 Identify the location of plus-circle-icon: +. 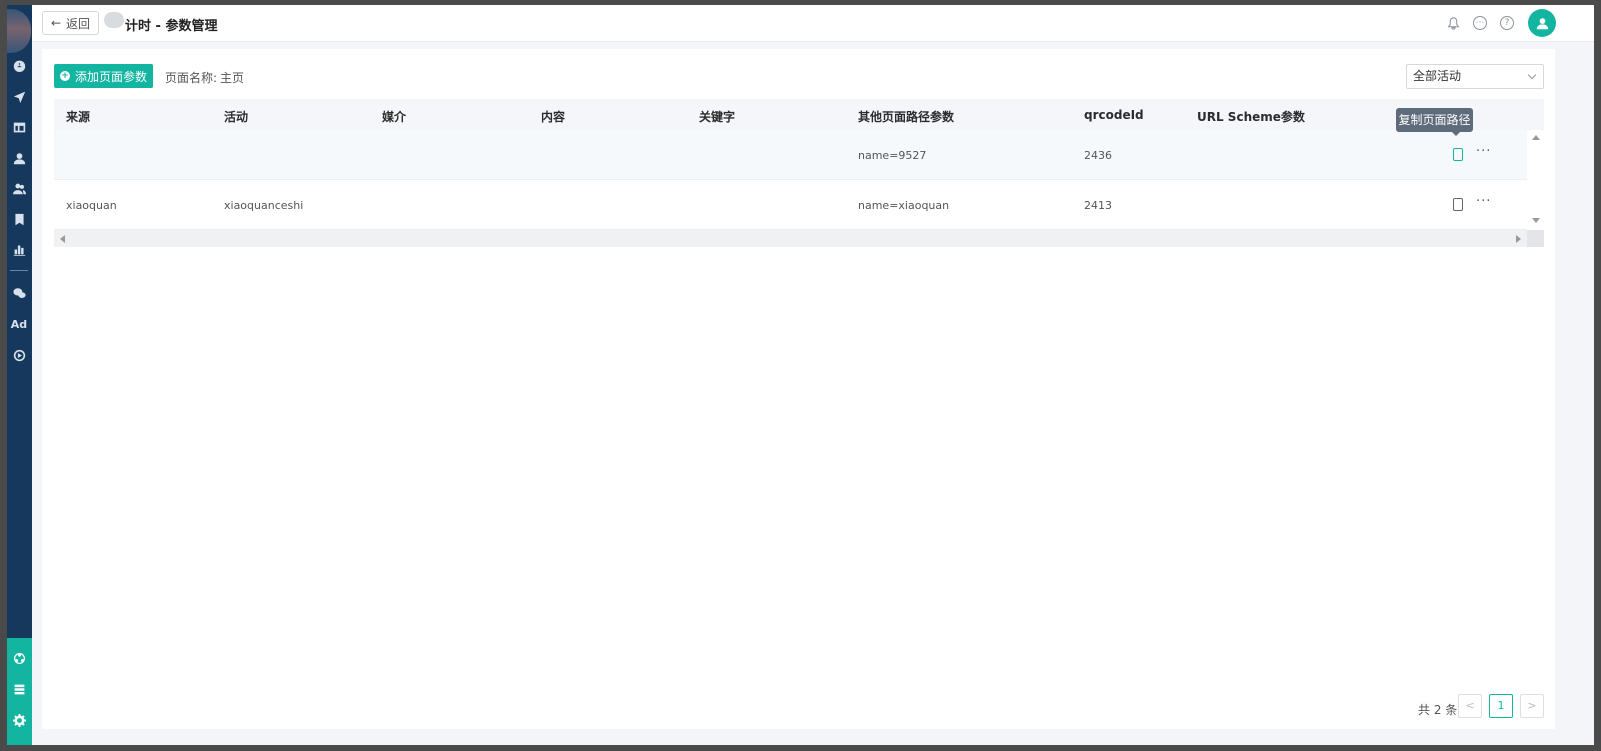
(64, 76).